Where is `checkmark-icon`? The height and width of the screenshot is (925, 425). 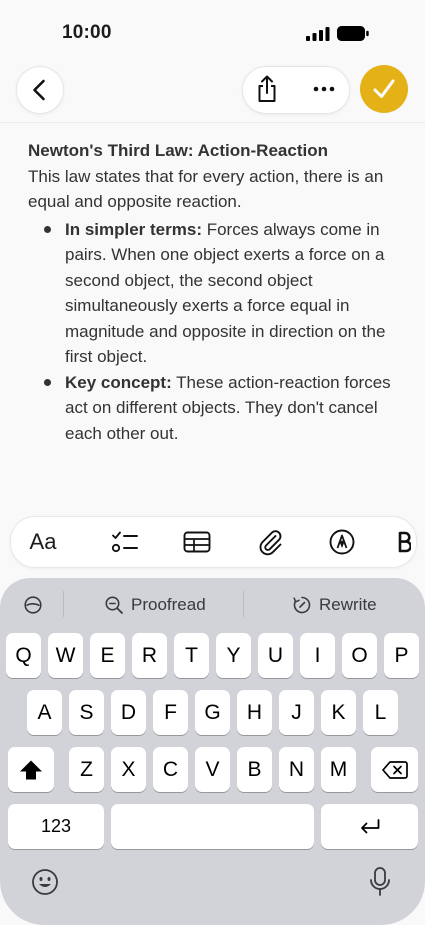
checkmark-icon is located at coordinates (384, 88).